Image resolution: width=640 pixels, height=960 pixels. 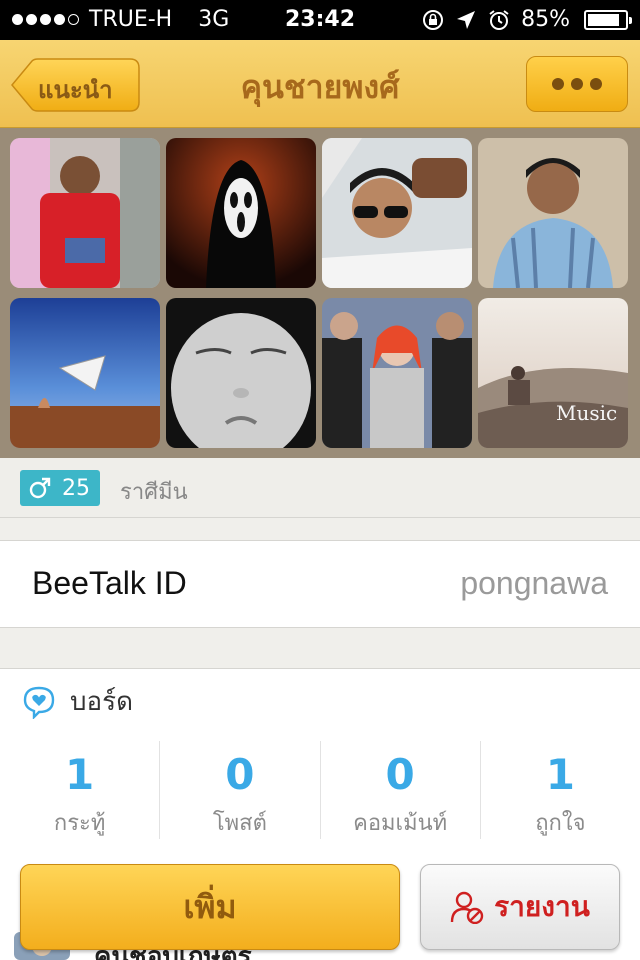 I want to click on back-button: แนะนำ, so click(x=75, y=85).